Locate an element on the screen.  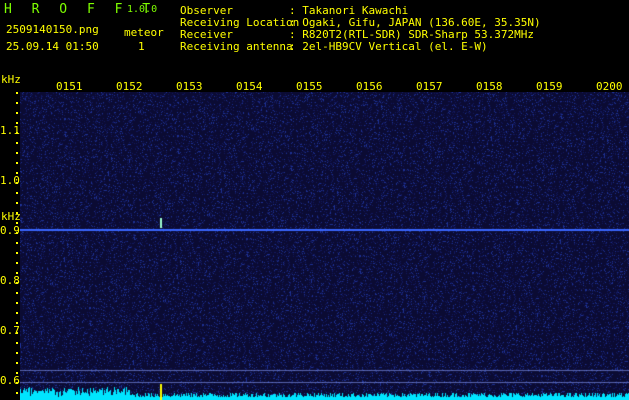
y-unit-top: kHz is located at coordinates (11, 79).